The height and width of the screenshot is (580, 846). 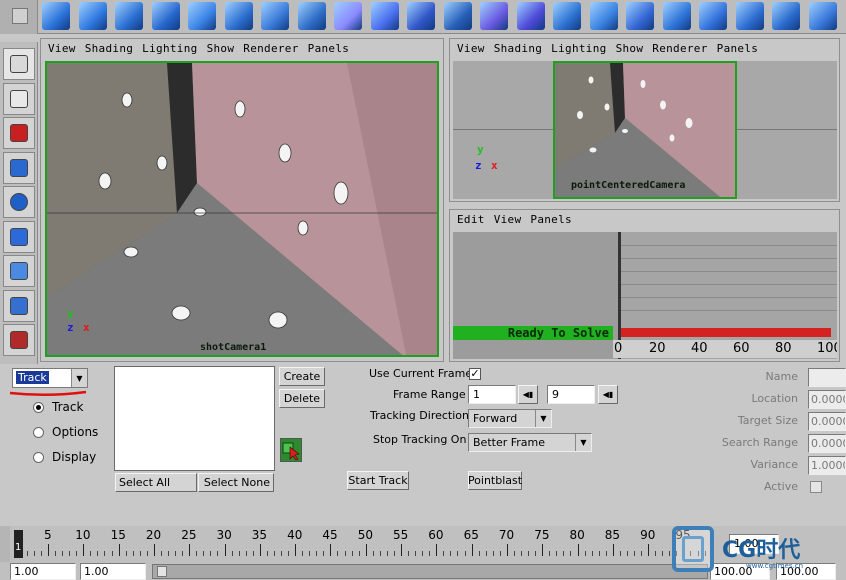 What do you see at coordinates (291, 450) in the screenshot?
I see `track-icon-button` at bounding box center [291, 450].